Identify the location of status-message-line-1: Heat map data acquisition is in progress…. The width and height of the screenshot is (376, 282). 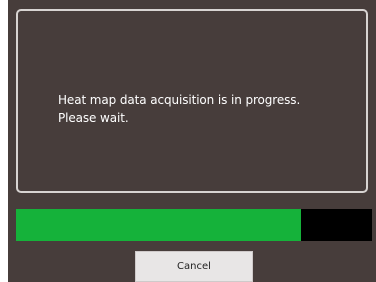
(179, 100).